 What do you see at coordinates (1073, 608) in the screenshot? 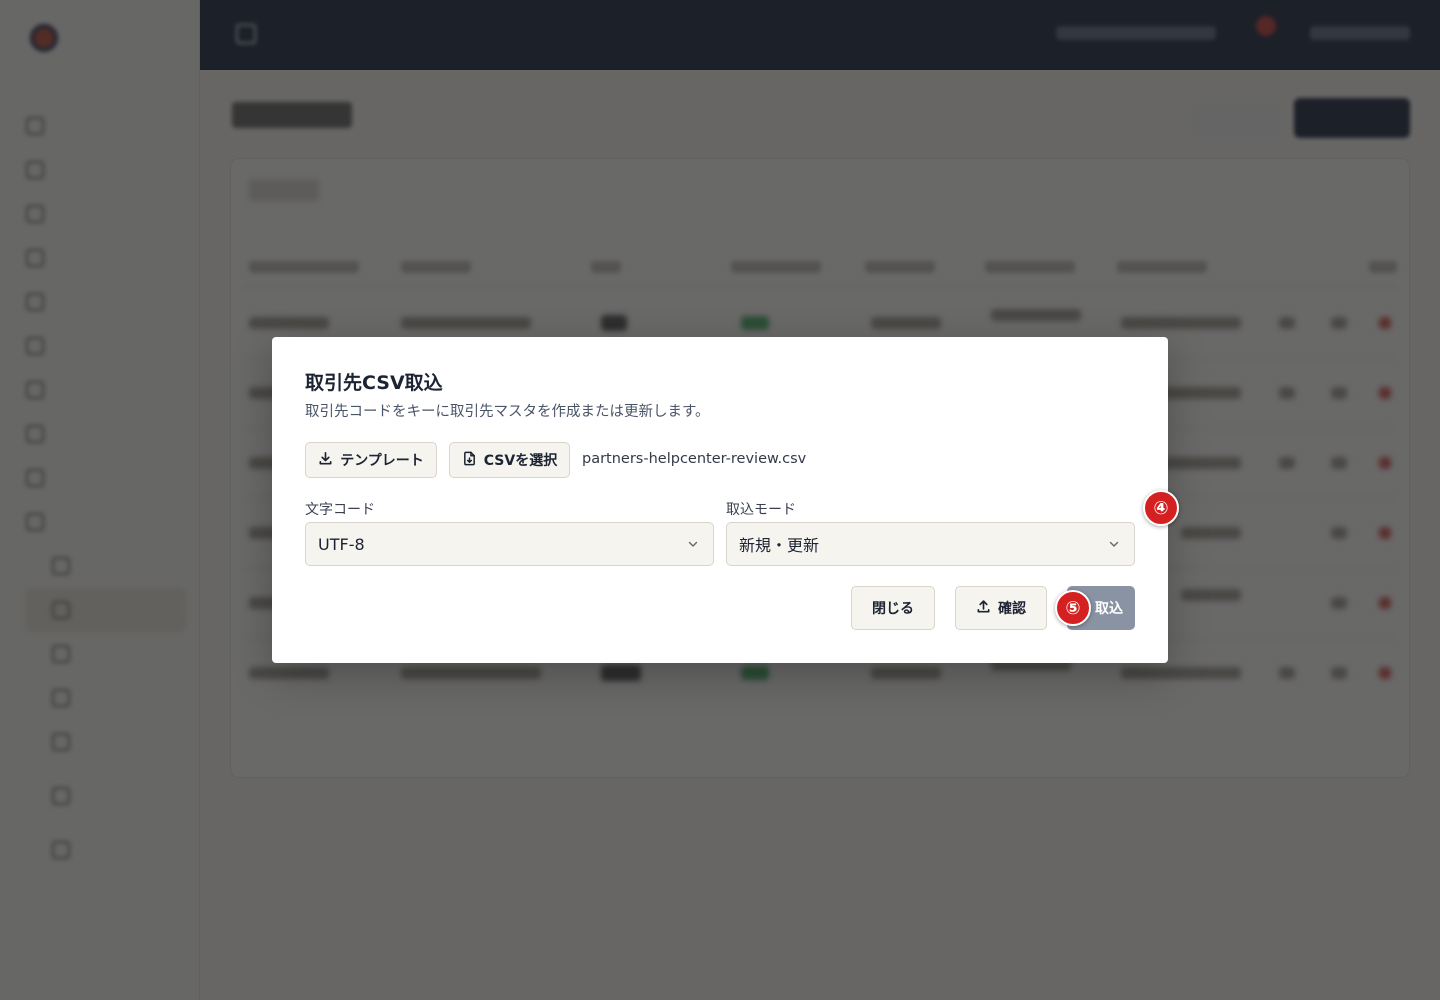
I see `step-5-marker: ⑤` at bounding box center [1073, 608].